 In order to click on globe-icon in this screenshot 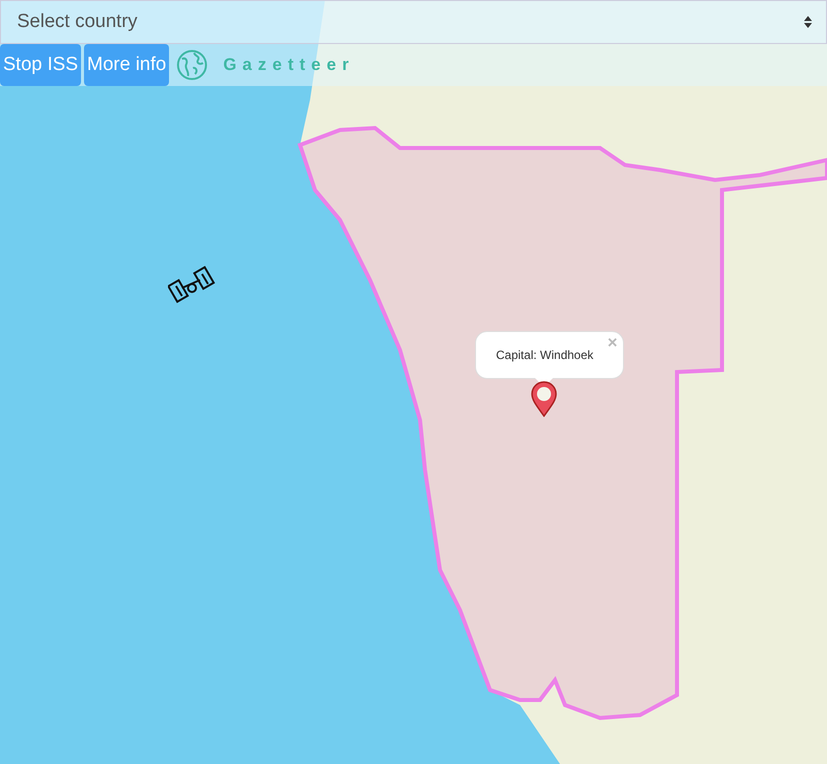, I will do `click(192, 65)`.